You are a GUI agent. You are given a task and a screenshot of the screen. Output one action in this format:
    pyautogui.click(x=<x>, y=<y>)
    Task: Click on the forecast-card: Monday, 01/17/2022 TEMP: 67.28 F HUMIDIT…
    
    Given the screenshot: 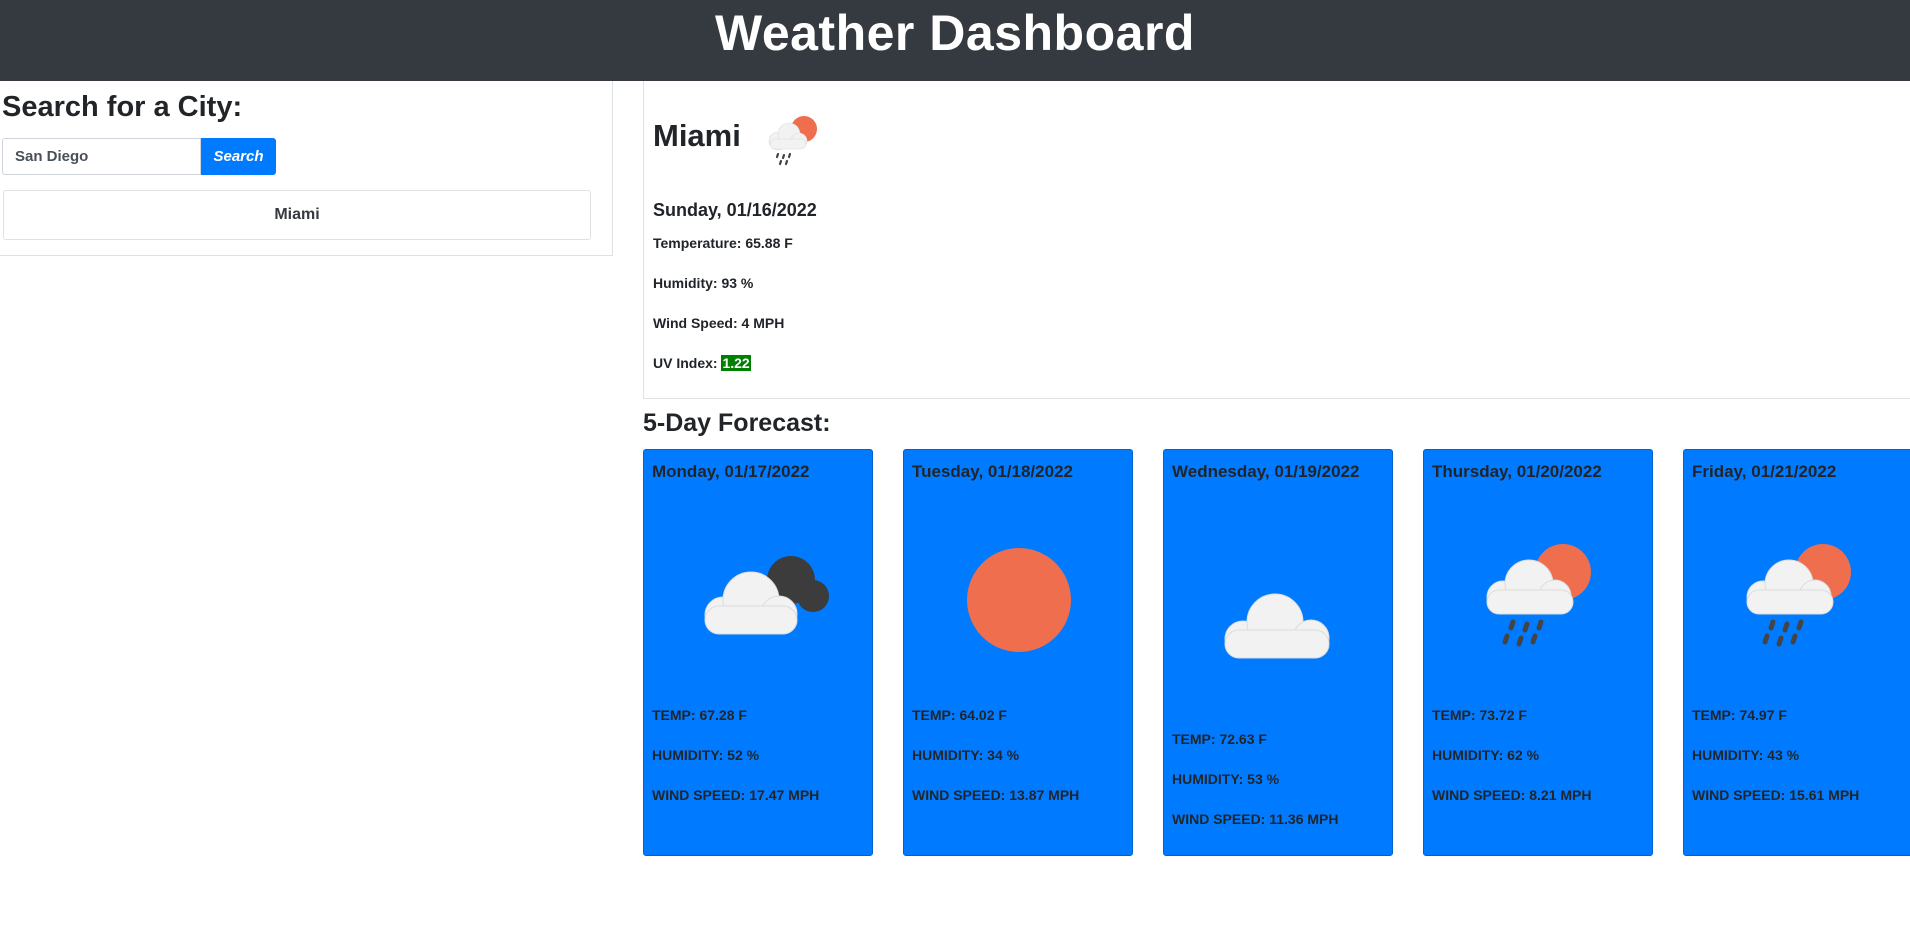 What is the action you would take?
    pyautogui.click(x=758, y=652)
    